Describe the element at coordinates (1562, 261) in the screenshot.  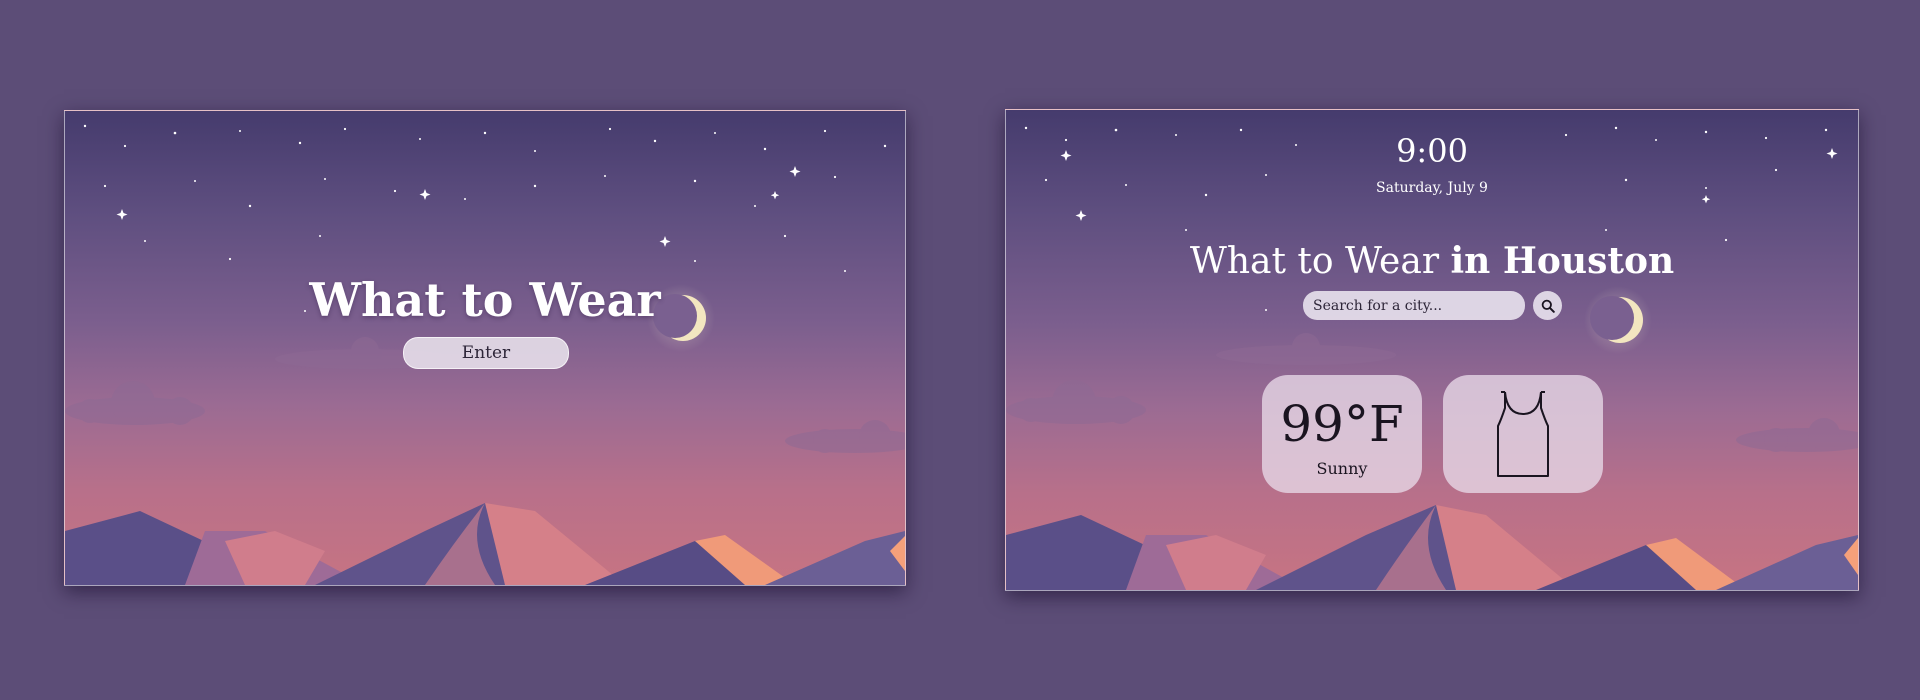
I see `title-city: in Houston` at that location.